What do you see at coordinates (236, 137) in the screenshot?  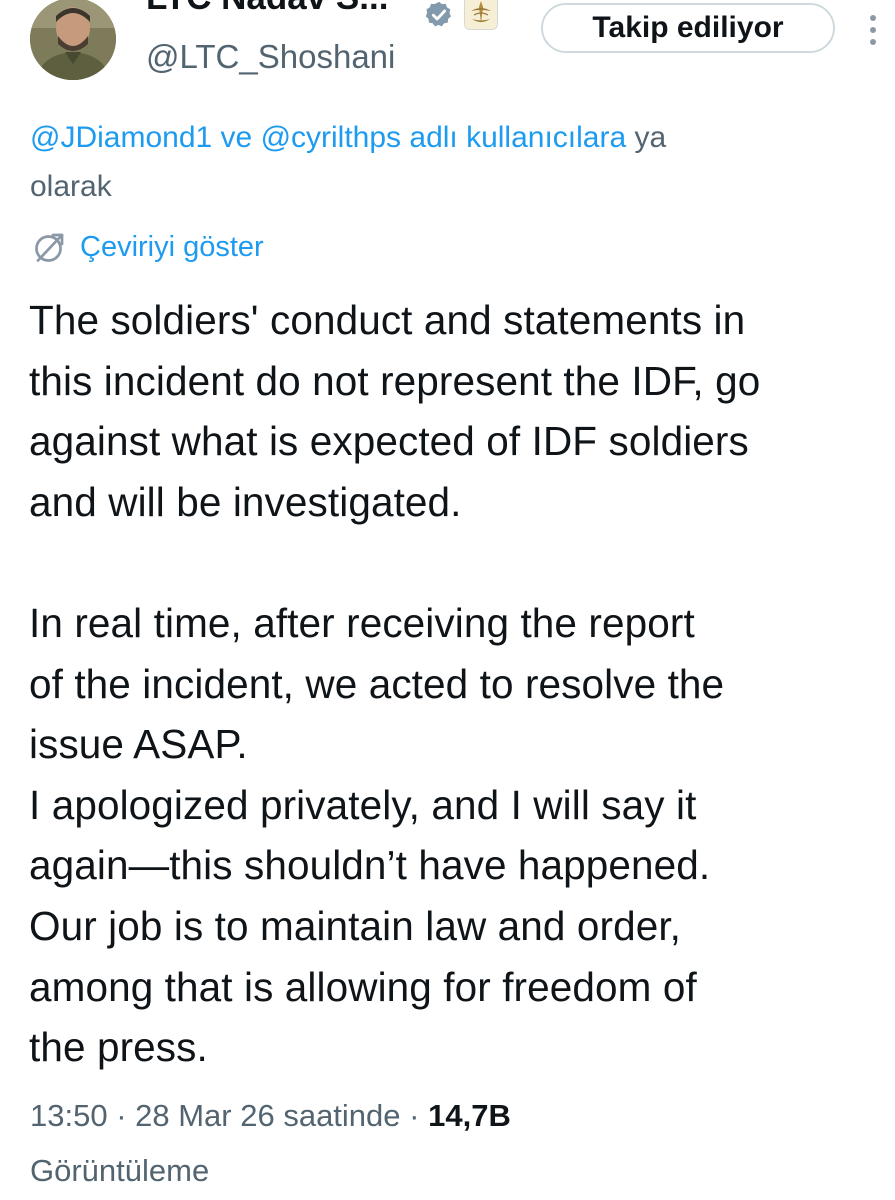 I see `reply-context-joiner: ve` at bounding box center [236, 137].